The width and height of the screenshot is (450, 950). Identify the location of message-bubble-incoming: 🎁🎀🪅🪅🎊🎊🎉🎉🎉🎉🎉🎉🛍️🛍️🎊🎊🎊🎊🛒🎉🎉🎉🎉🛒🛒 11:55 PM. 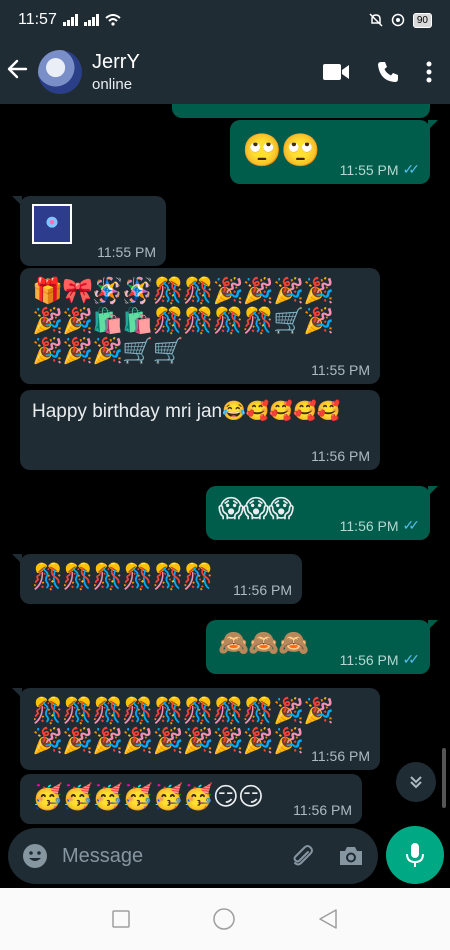
(200, 326).